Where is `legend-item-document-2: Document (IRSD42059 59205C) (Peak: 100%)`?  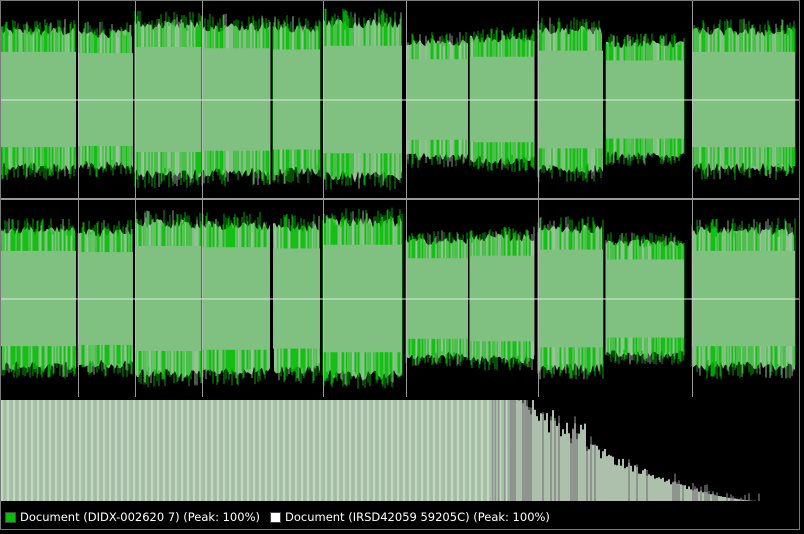
legend-item-document-2: Document (IRSD42059 59205C) (Peak: 100%) is located at coordinates (409, 517).